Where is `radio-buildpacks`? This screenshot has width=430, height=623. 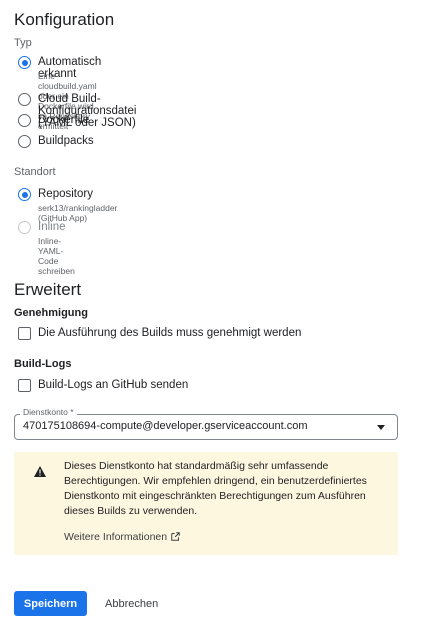
radio-buildpacks is located at coordinates (24, 141).